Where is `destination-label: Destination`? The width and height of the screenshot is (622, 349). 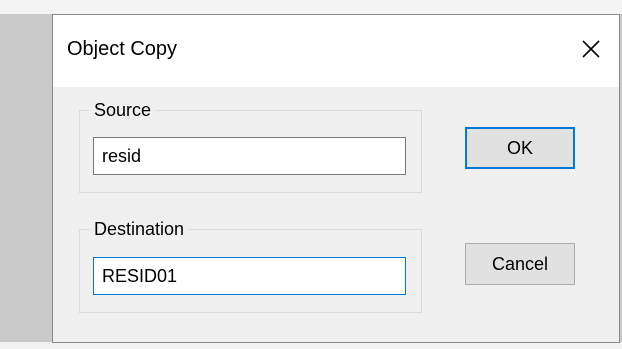
destination-label: Destination is located at coordinates (139, 229).